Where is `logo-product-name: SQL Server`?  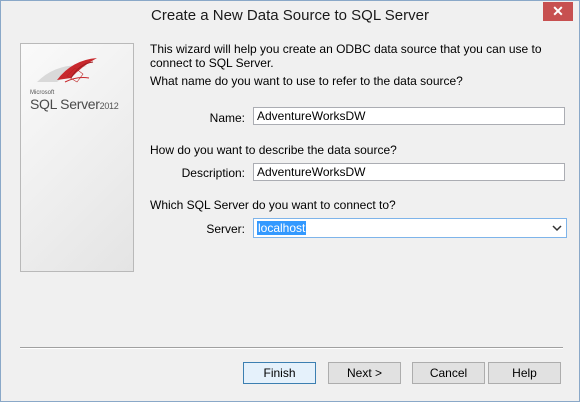
logo-product-name: SQL Server is located at coordinates (65, 104).